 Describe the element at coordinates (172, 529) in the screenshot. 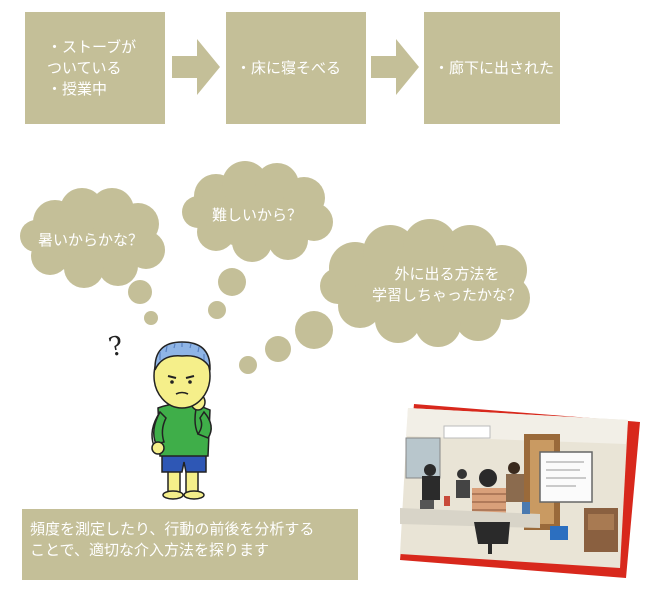

I see `caption-line-1: 頻度を測定したり、行動の前後を分析する` at that location.